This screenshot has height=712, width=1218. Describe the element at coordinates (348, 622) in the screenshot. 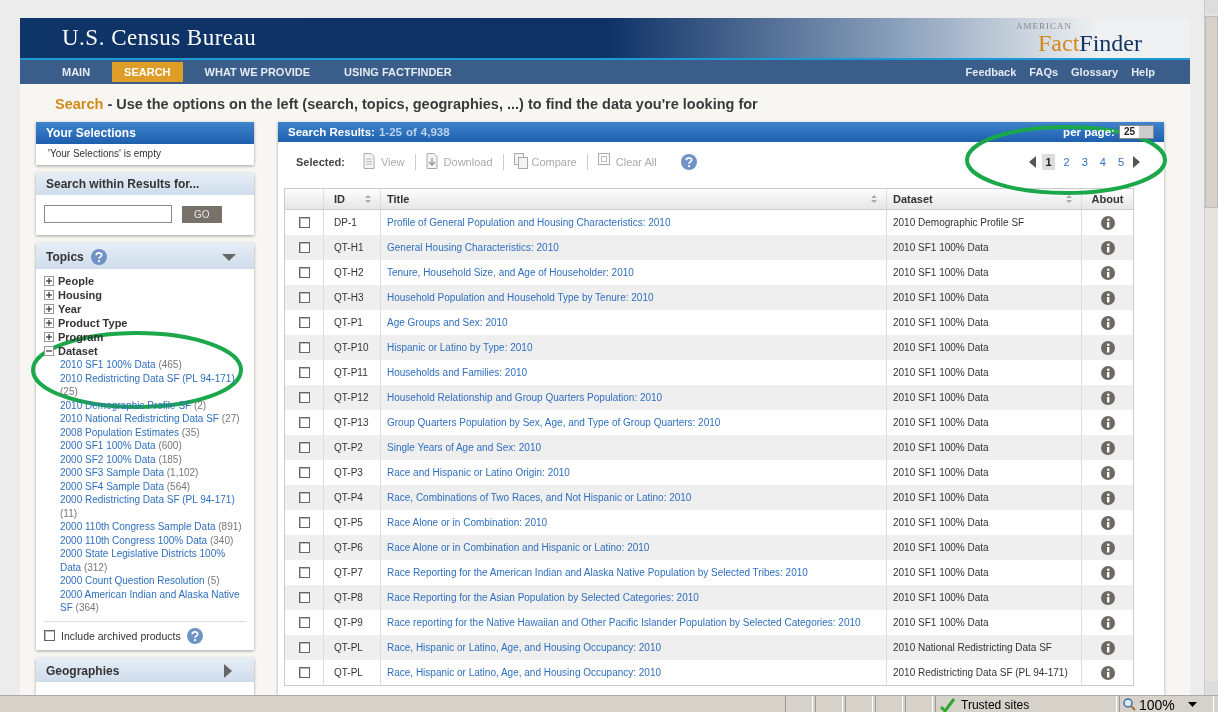

I see `table-cell: QT-P9` at that location.